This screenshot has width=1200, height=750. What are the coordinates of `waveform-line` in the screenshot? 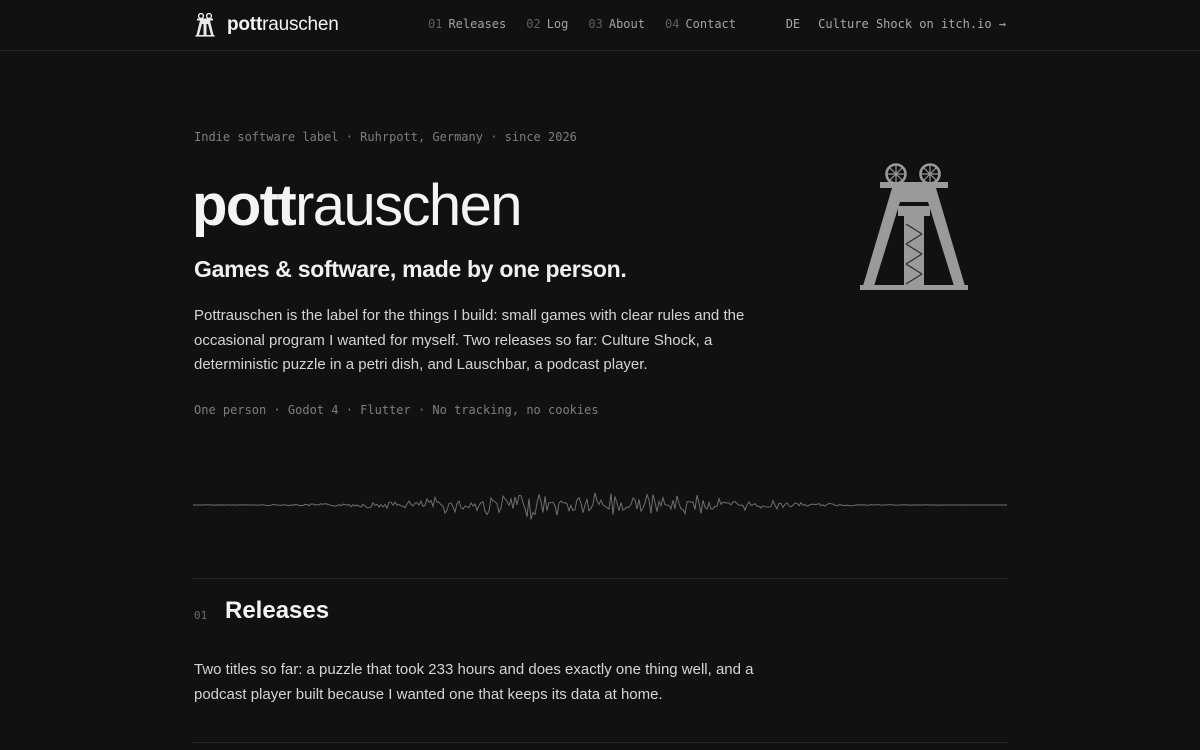 It's located at (600, 506).